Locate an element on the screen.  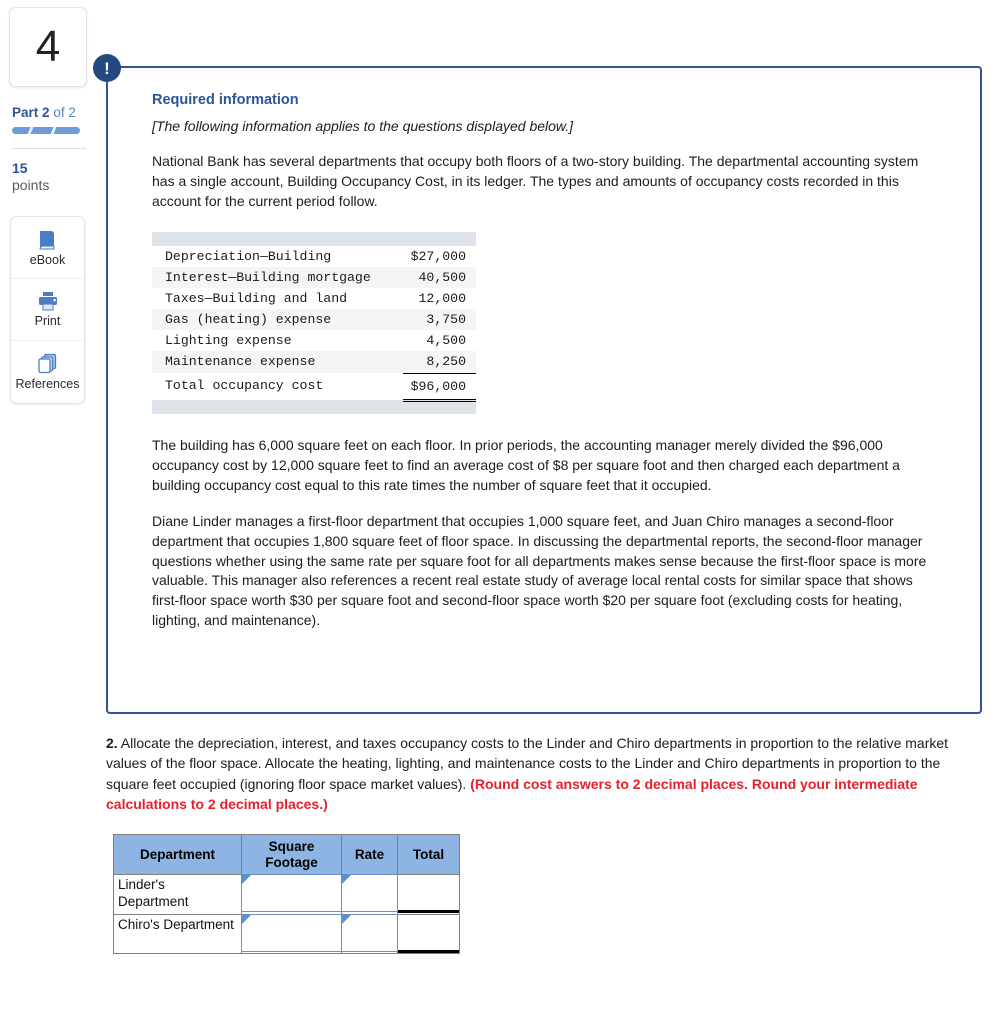
part-progress-bar is located at coordinates (46, 130).